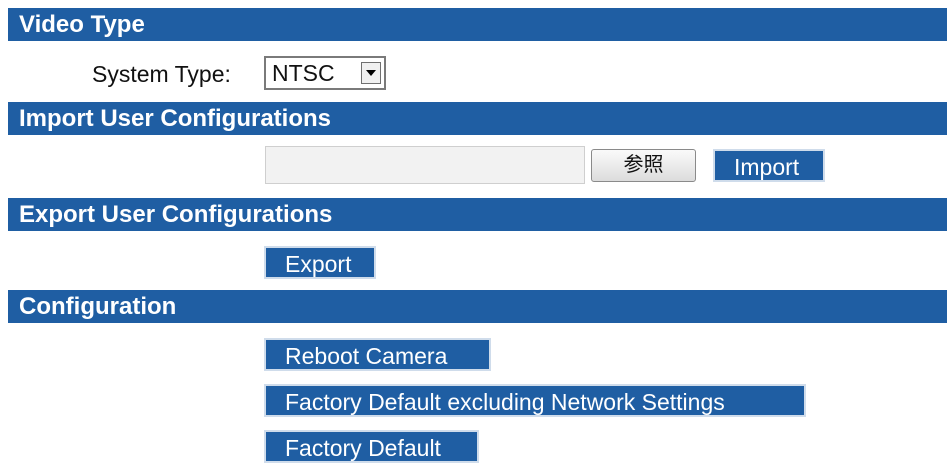 The image size is (947, 465). Describe the element at coordinates (377, 354) in the screenshot. I see `reboot-camera-button: Reboot Camera` at that location.